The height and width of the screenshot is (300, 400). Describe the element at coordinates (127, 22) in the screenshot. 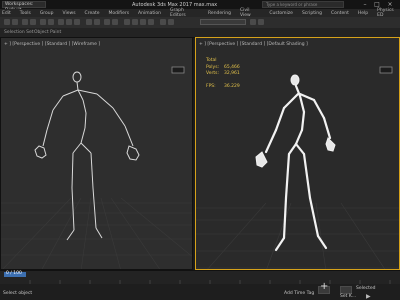

I see `layer-icon` at that location.